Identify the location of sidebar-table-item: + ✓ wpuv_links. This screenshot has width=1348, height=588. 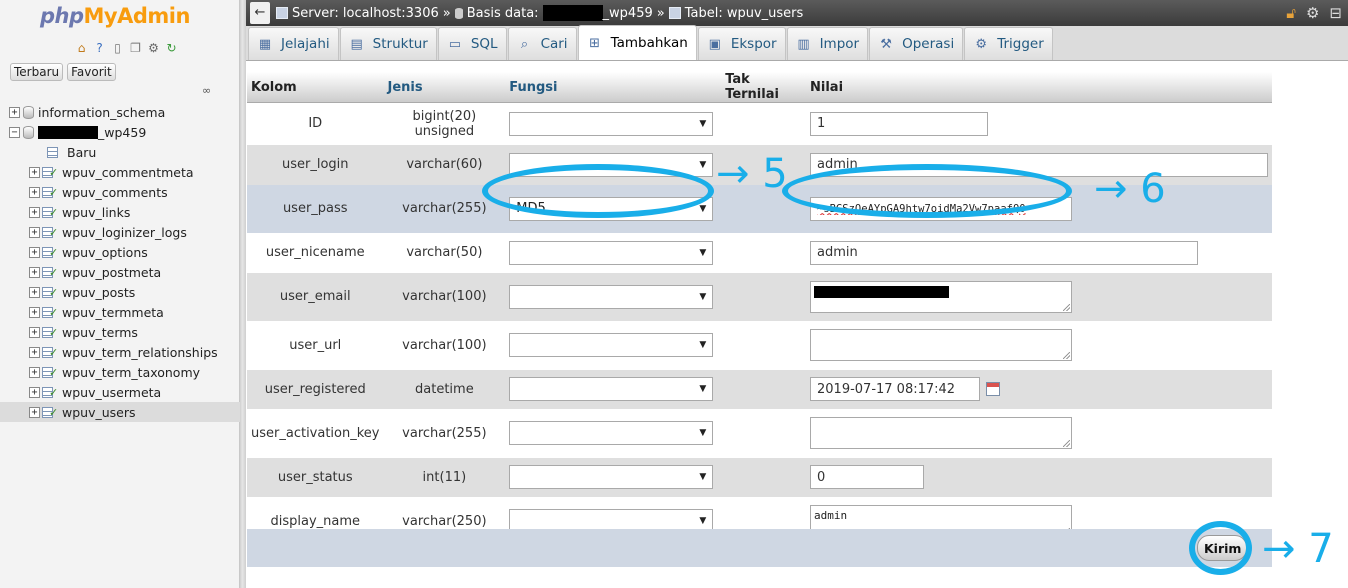
(120, 212).